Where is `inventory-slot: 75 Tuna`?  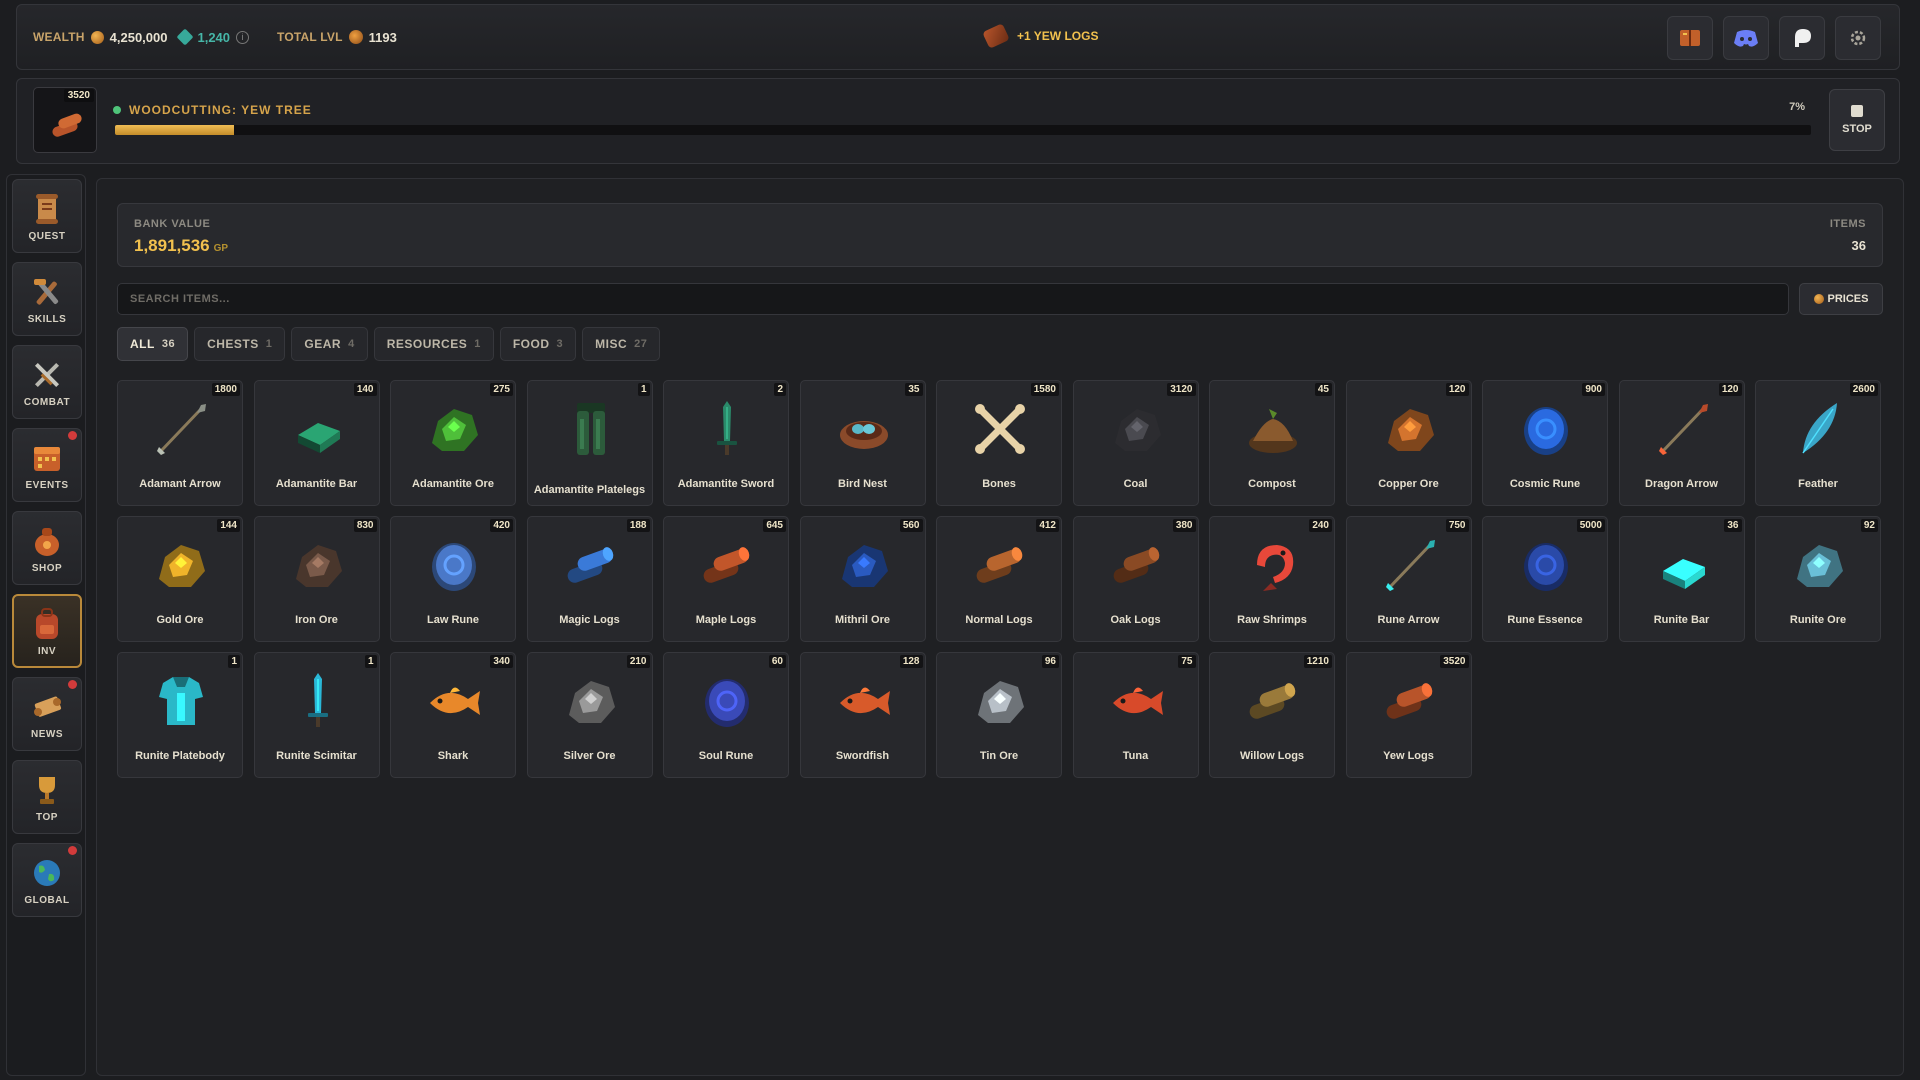
inventory-slot: 75 Tuna is located at coordinates (1135, 715).